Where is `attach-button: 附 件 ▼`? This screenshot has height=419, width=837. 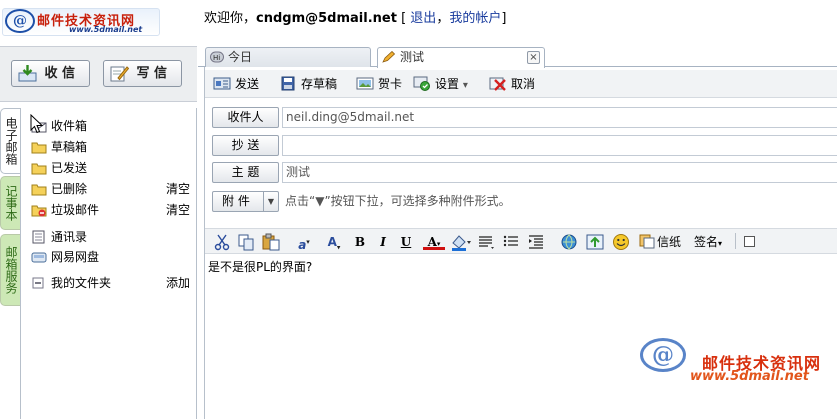 attach-button: 附 件 ▼ is located at coordinates (245, 201).